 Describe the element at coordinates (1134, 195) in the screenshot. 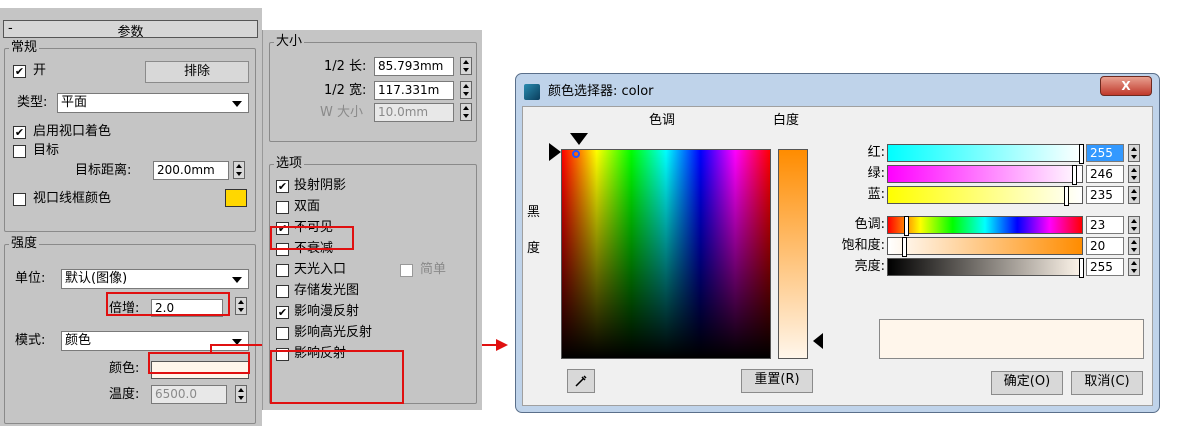

I see `blue-spinner` at that location.